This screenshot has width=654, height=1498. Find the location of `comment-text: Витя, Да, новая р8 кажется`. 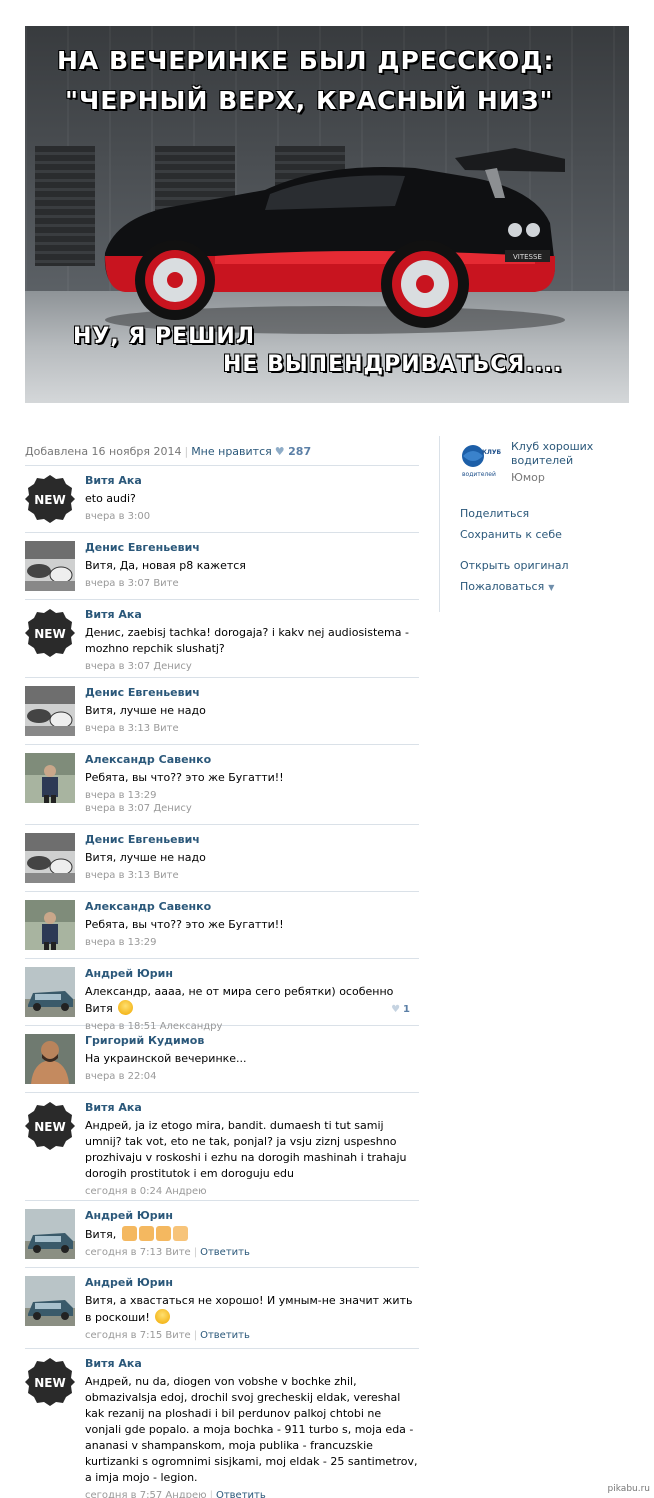

comment-text: Витя, Да, новая р8 кажется is located at coordinates (165, 565).